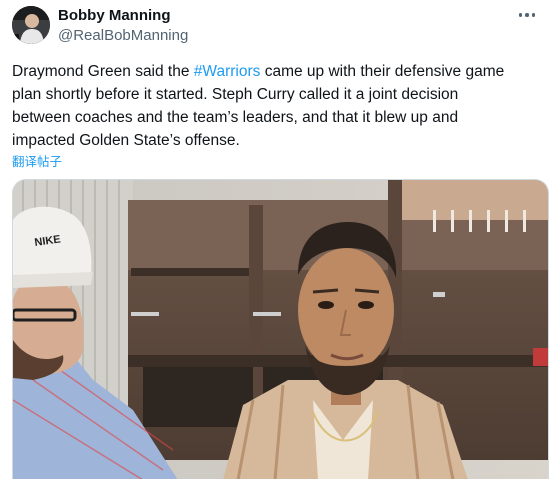 This screenshot has height=479, width=552. Describe the element at coordinates (227, 71) in the screenshot. I see `hashtag-link: #Warriors` at that location.